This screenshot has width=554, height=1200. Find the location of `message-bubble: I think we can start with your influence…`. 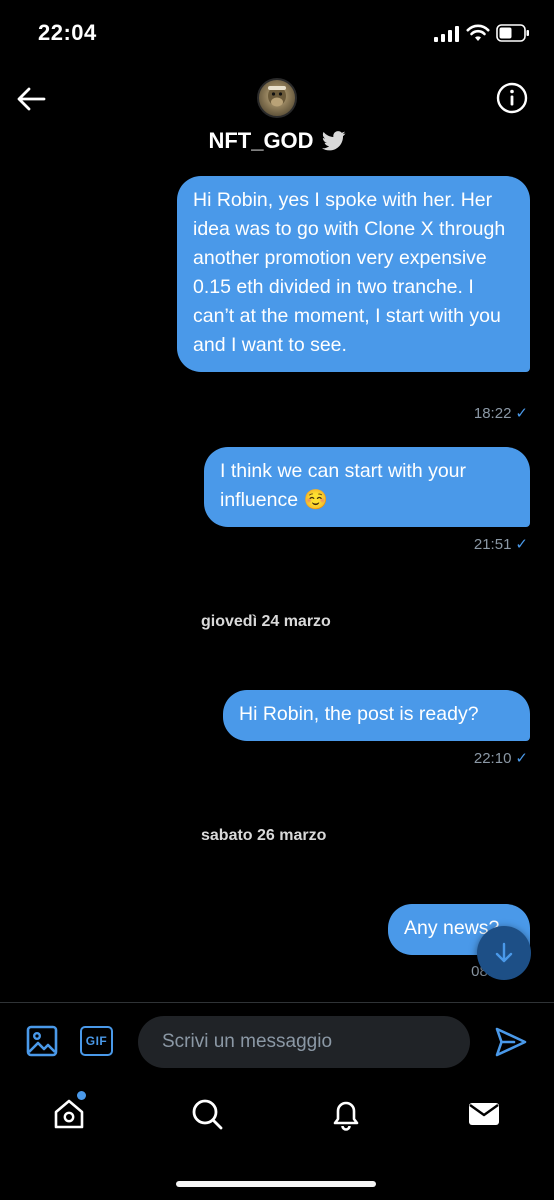

message-bubble: I think we can start with your influence… is located at coordinates (367, 487).